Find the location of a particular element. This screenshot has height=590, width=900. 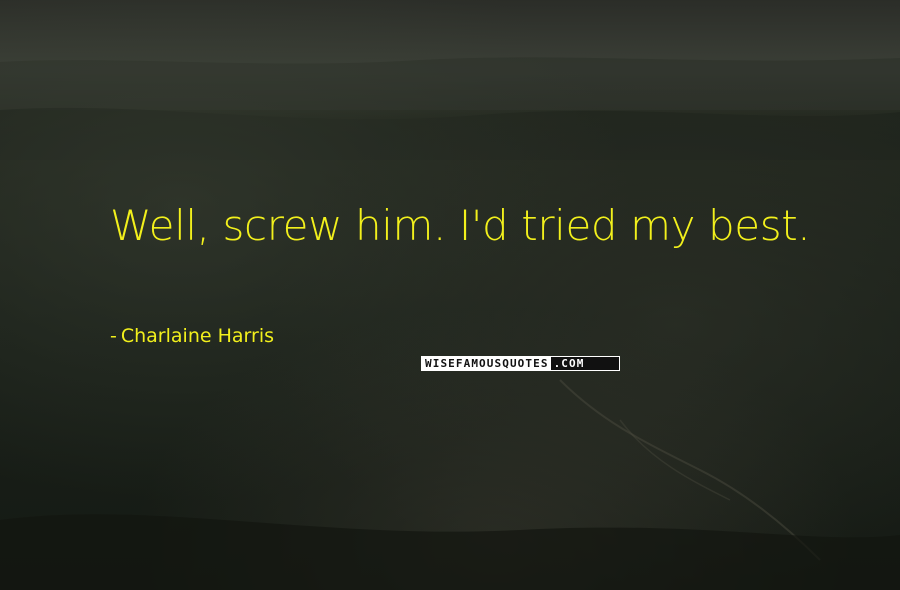

author-dash: - is located at coordinates (113, 336).